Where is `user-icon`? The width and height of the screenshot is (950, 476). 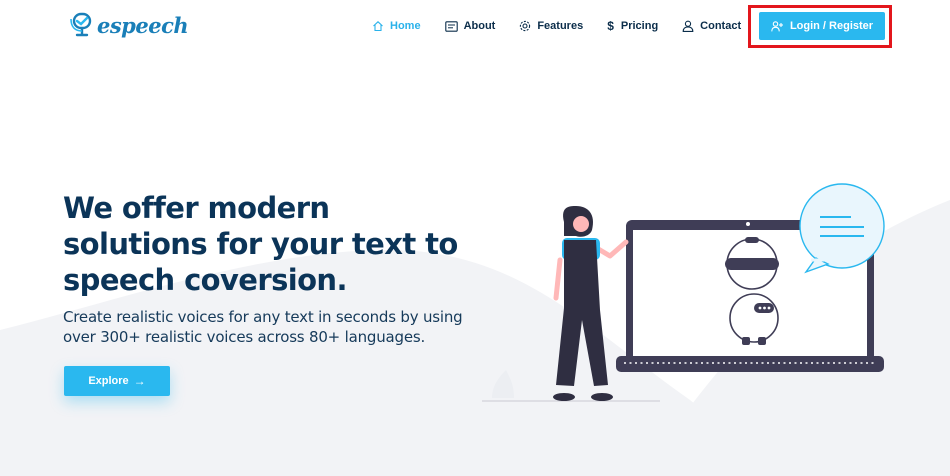
user-icon is located at coordinates (688, 26).